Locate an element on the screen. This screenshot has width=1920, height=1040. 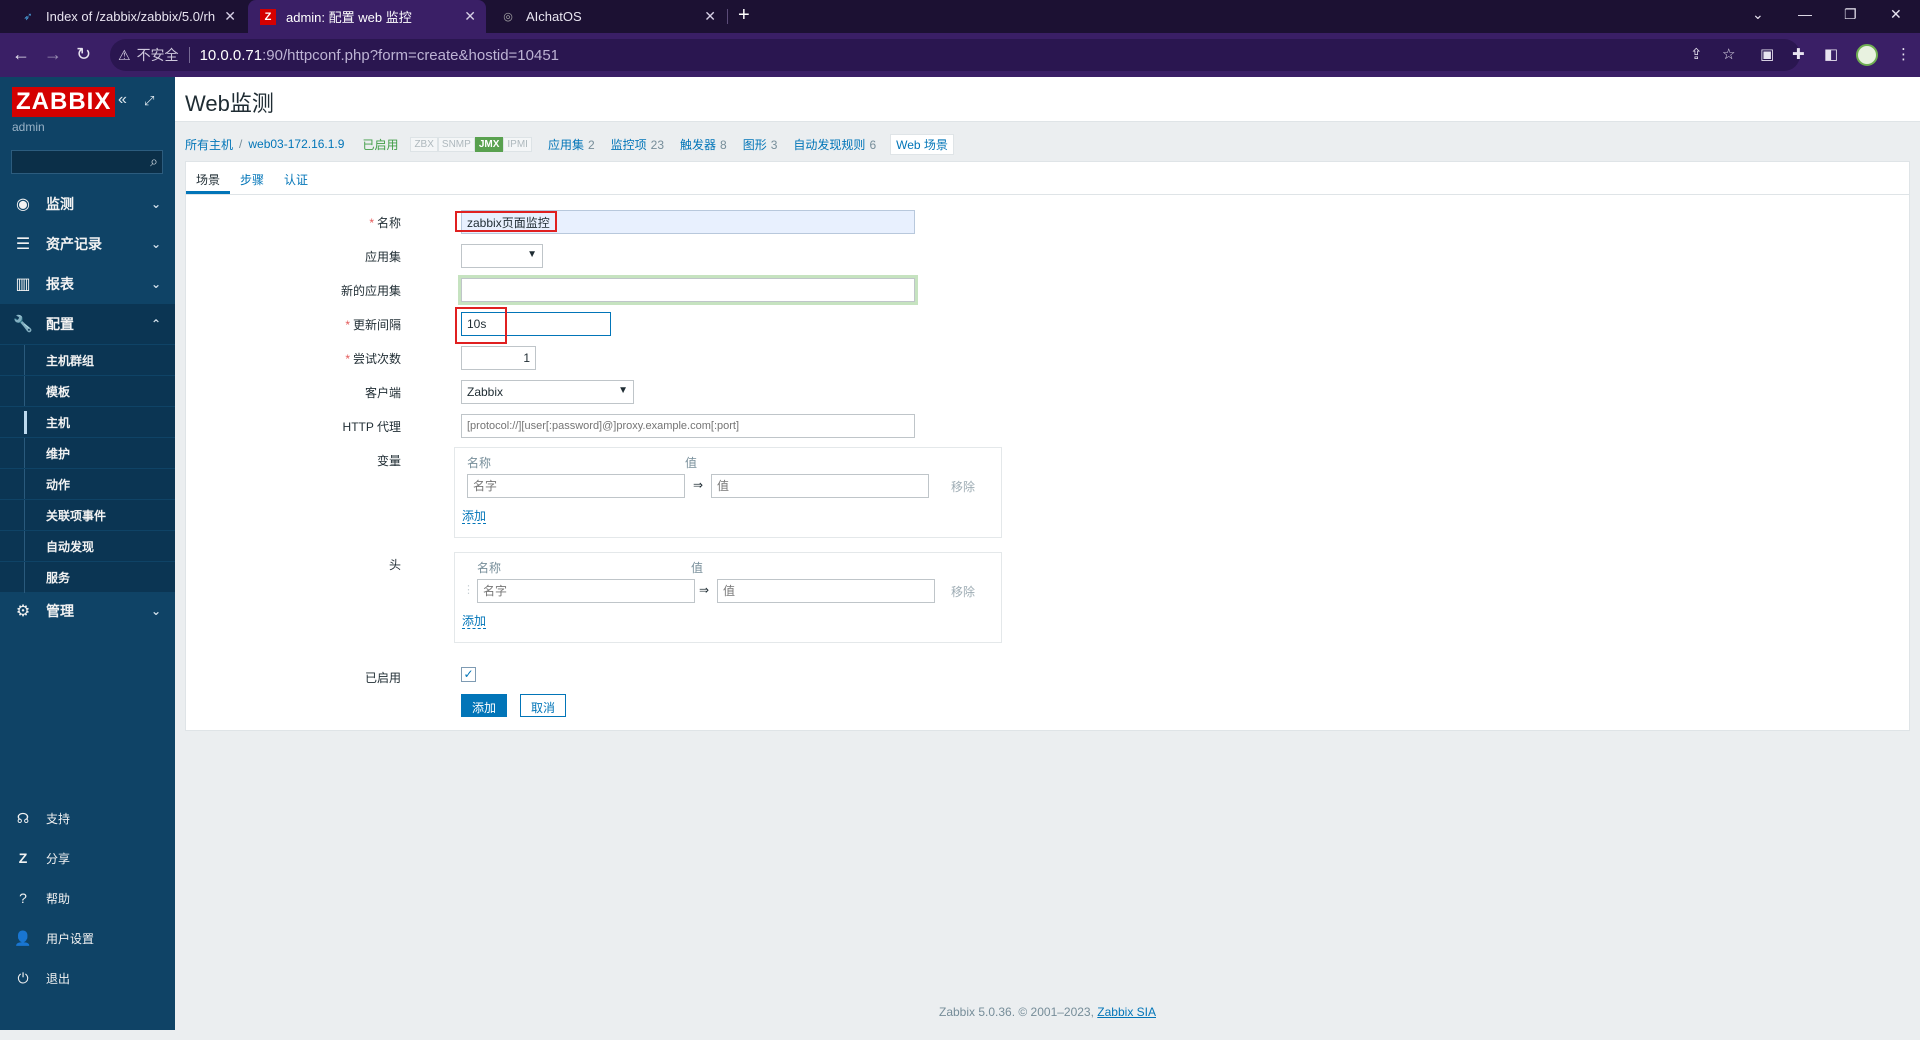
tab-scenario: 场景 is located at coordinates (208, 178).